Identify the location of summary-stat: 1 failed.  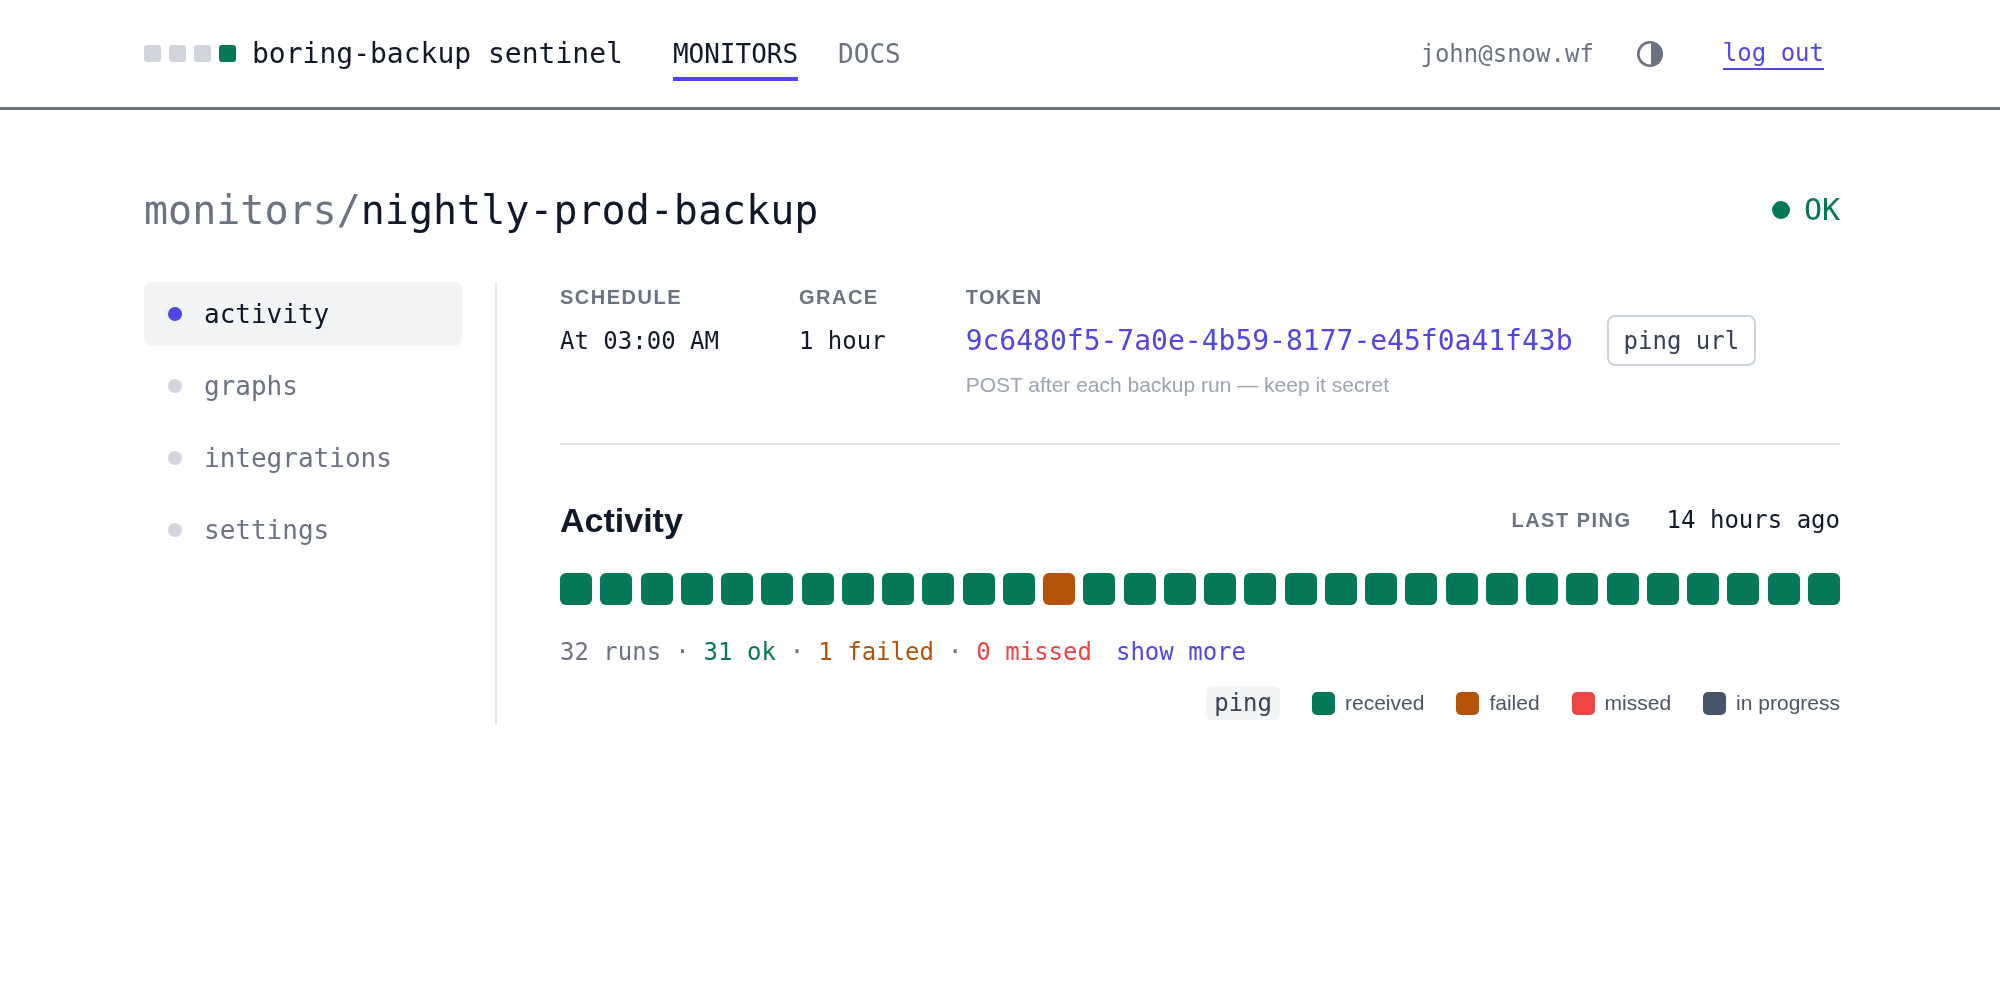
(876, 652).